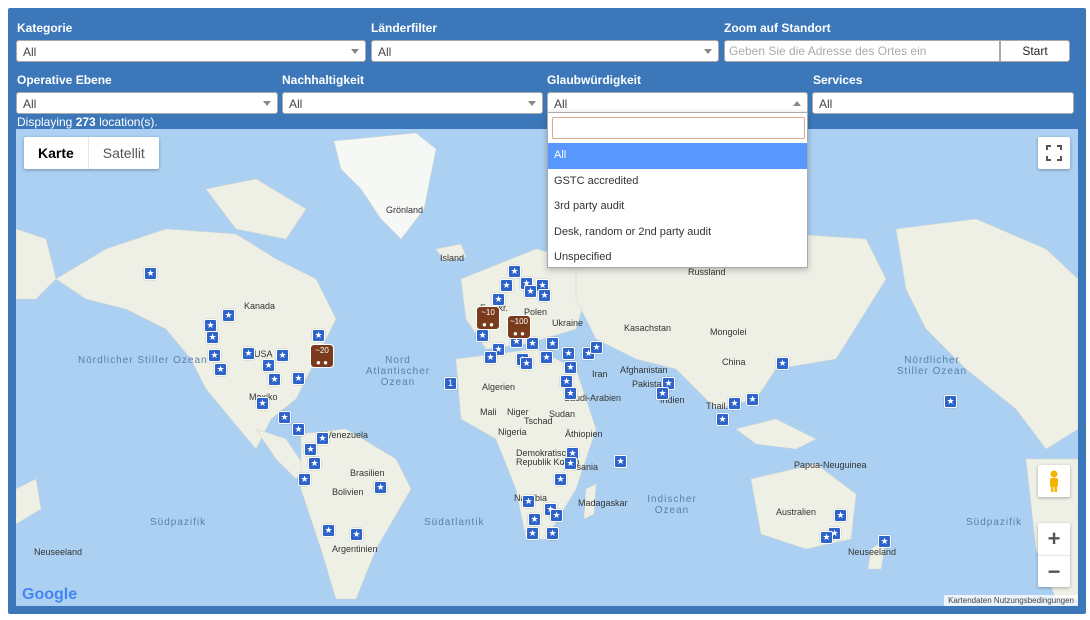 The image size is (1090, 620). I want to click on zoom-in-button: +, so click(1054, 539).